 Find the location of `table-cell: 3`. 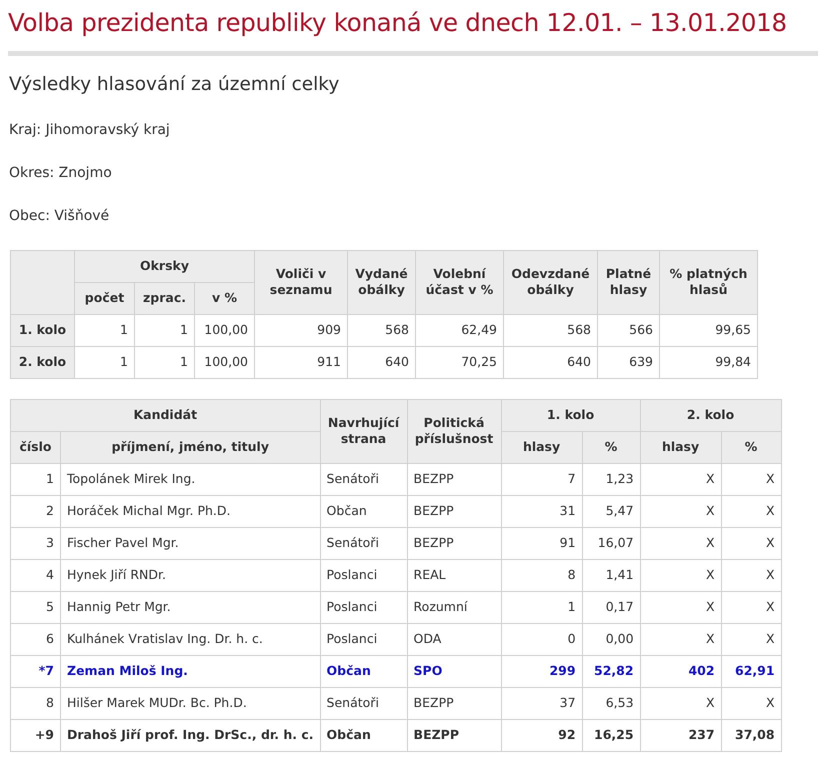

table-cell: 3 is located at coordinates (35, 543).